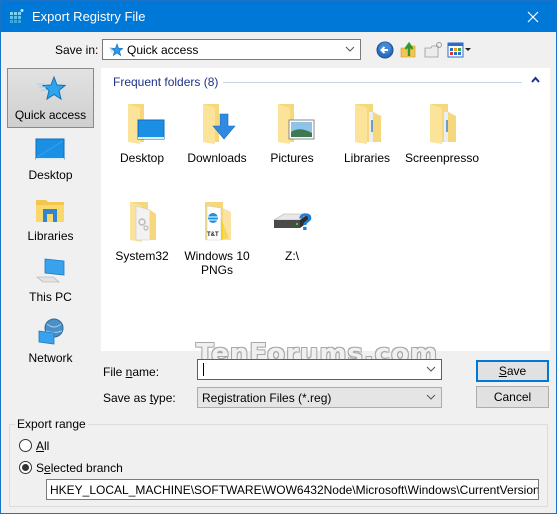 This screenshot has height=514, width=557. I want to click on item-label: Screenpresso, so click(442, 158).